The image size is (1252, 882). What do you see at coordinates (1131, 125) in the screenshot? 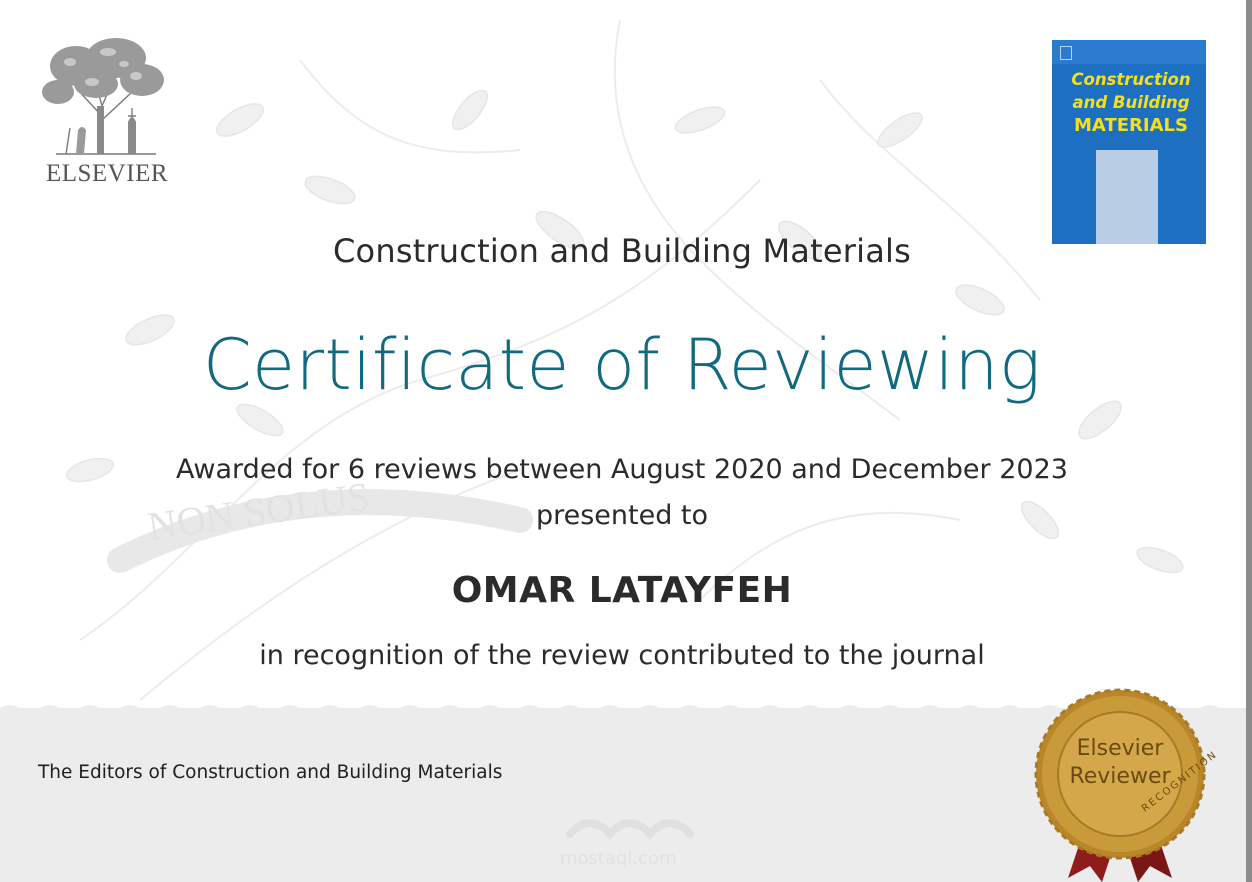
I see `cover-title-line3: MATERIALS` at bounding box center [1131, 125].